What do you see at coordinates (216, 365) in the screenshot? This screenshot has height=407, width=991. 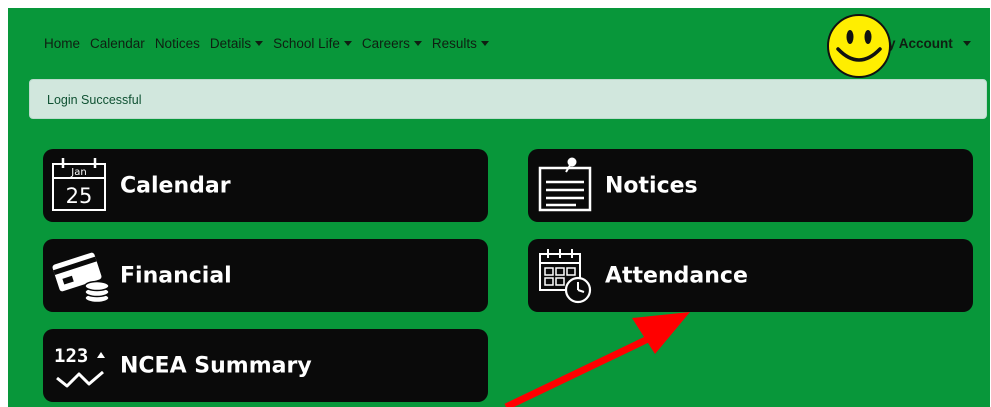 I see `ncea-summary-tile-label: NCEA Summary` at bounding box center [216, 365].